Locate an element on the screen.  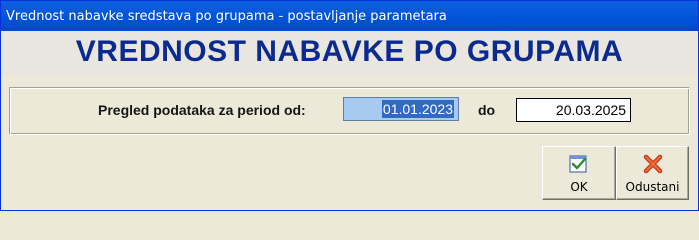
period-to-label: do is located at coordinates (487, 110).